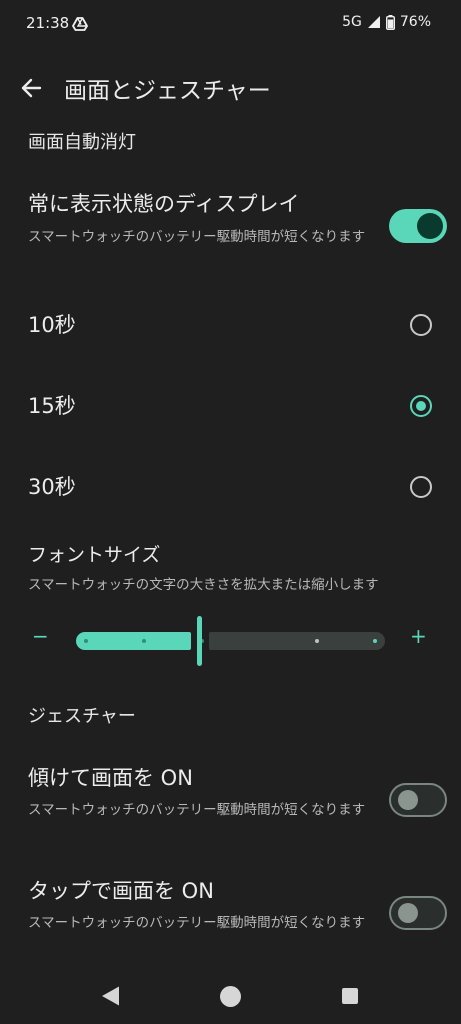 The width and height of the screenshot is (461, 1024). Describe the element at coordinates (197, 810) in the screenshot. I see `tilt-to-wake-subtitle: スマートウォッチのバッテリー駆動時間が短くなります` at that location.